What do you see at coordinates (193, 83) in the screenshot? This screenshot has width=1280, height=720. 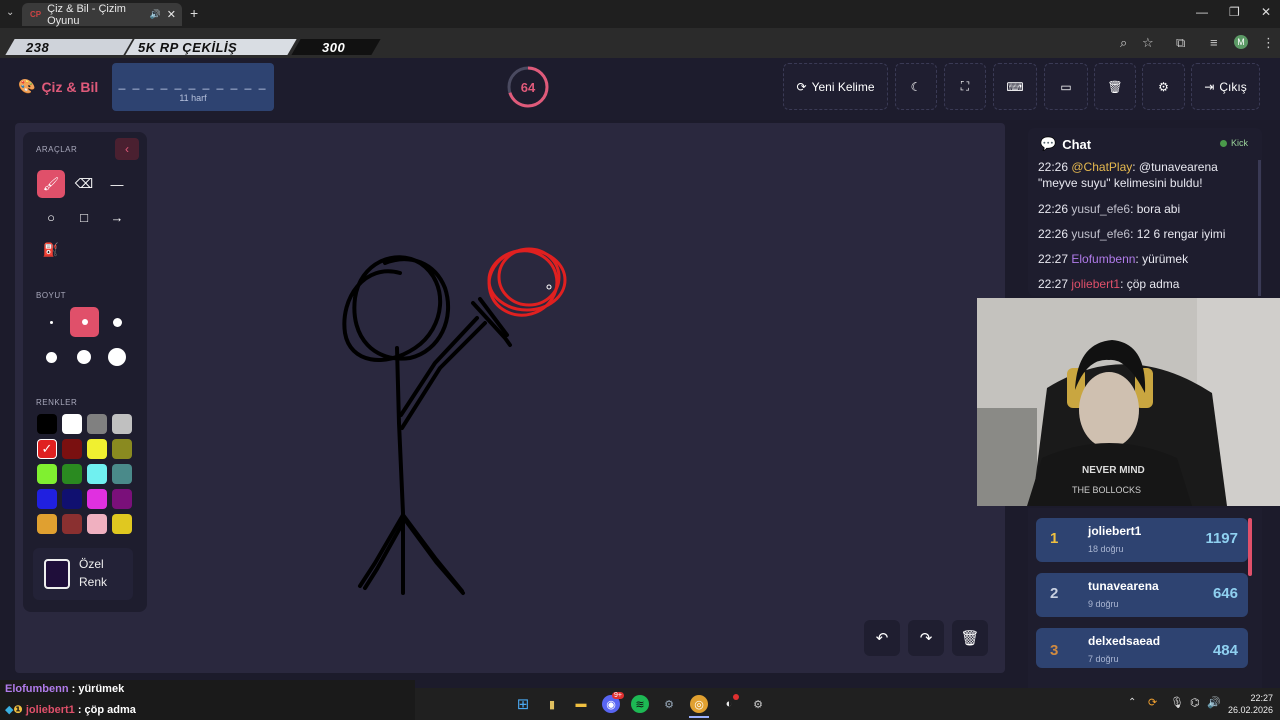 I see `word-dashes: _ _ _ _ _ _ _ _ _ _ _` at bounding box center [193, 83].